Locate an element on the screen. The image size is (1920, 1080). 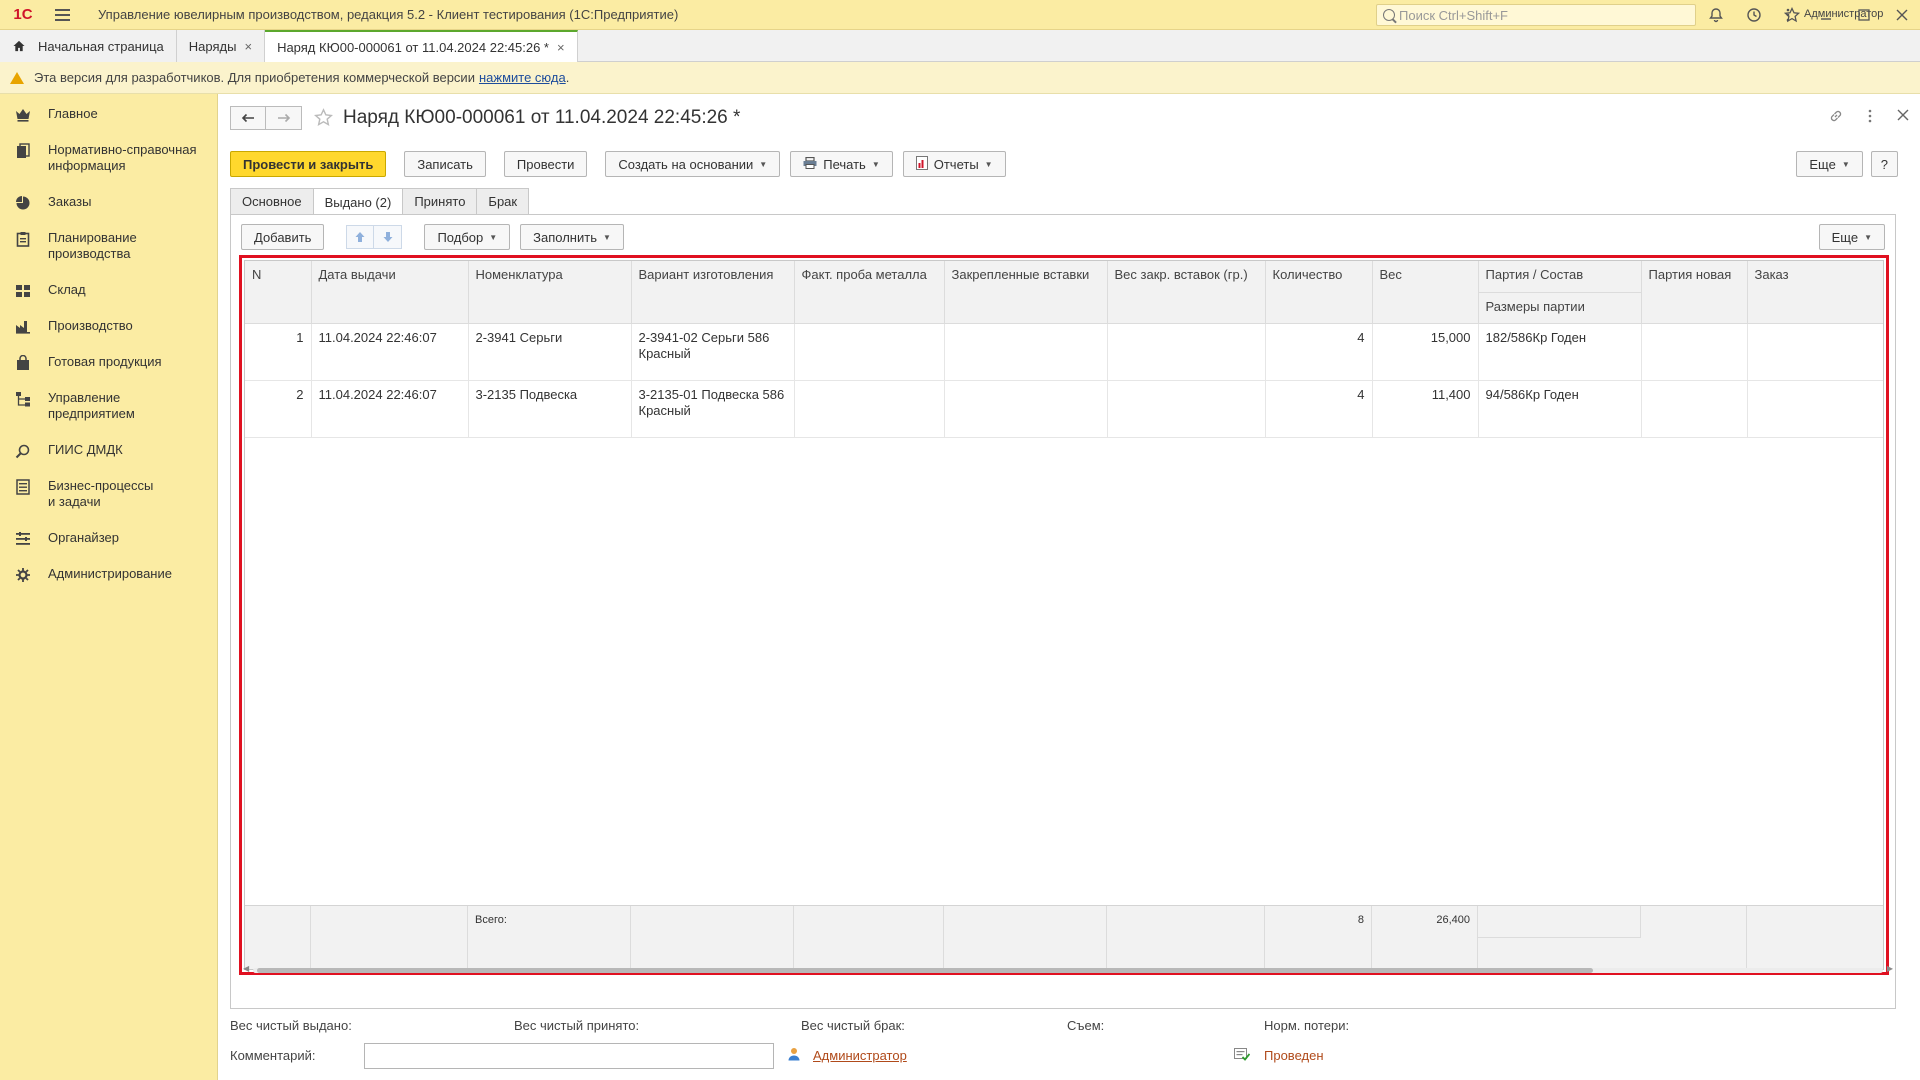
post-and-close-button: Провести и закрыть is located at coordinates (308, 164).